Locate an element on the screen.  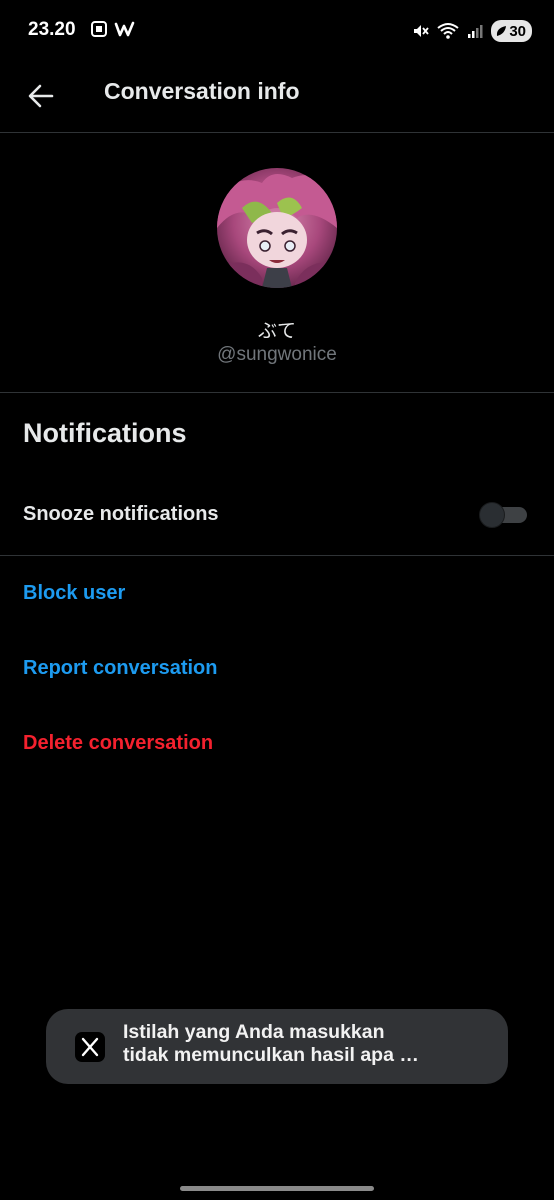
battery-level: 30 is located at coordinates (517, 31).